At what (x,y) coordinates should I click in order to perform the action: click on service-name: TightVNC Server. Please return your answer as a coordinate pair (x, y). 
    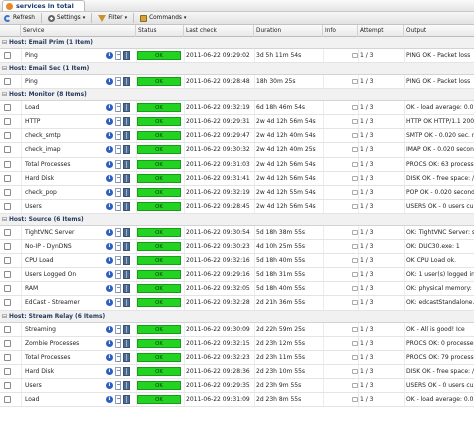
    Looking at the image, I should click on (65, 232).